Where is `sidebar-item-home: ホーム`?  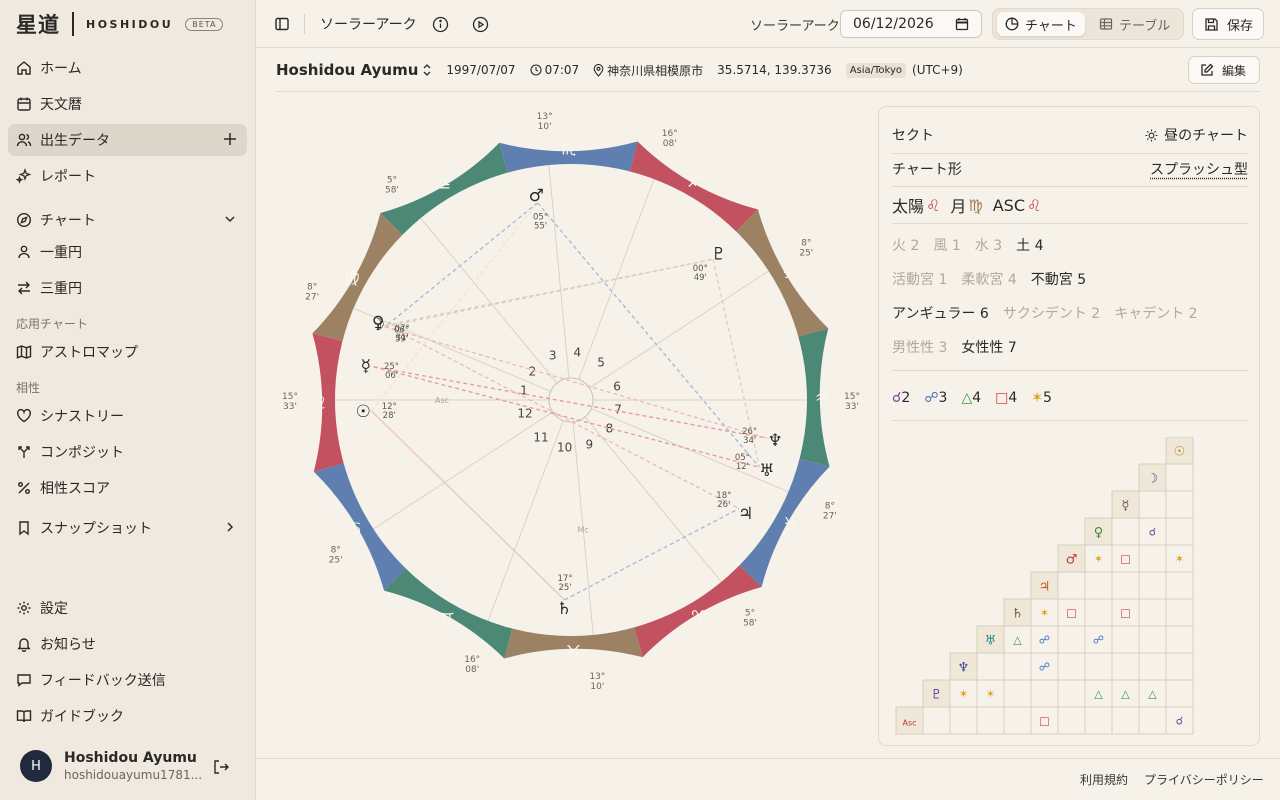 sidebar-item-home: ホーム is located at coordinates (127, 68).